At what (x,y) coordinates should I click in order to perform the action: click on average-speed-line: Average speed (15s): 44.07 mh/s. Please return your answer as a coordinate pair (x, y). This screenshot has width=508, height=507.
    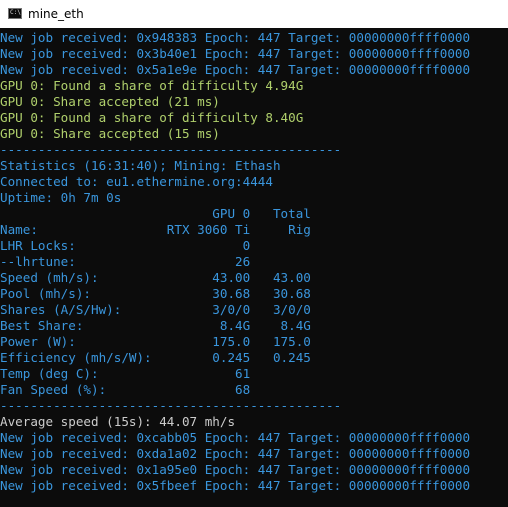
    Looking at the image, I should click on (118, 421).